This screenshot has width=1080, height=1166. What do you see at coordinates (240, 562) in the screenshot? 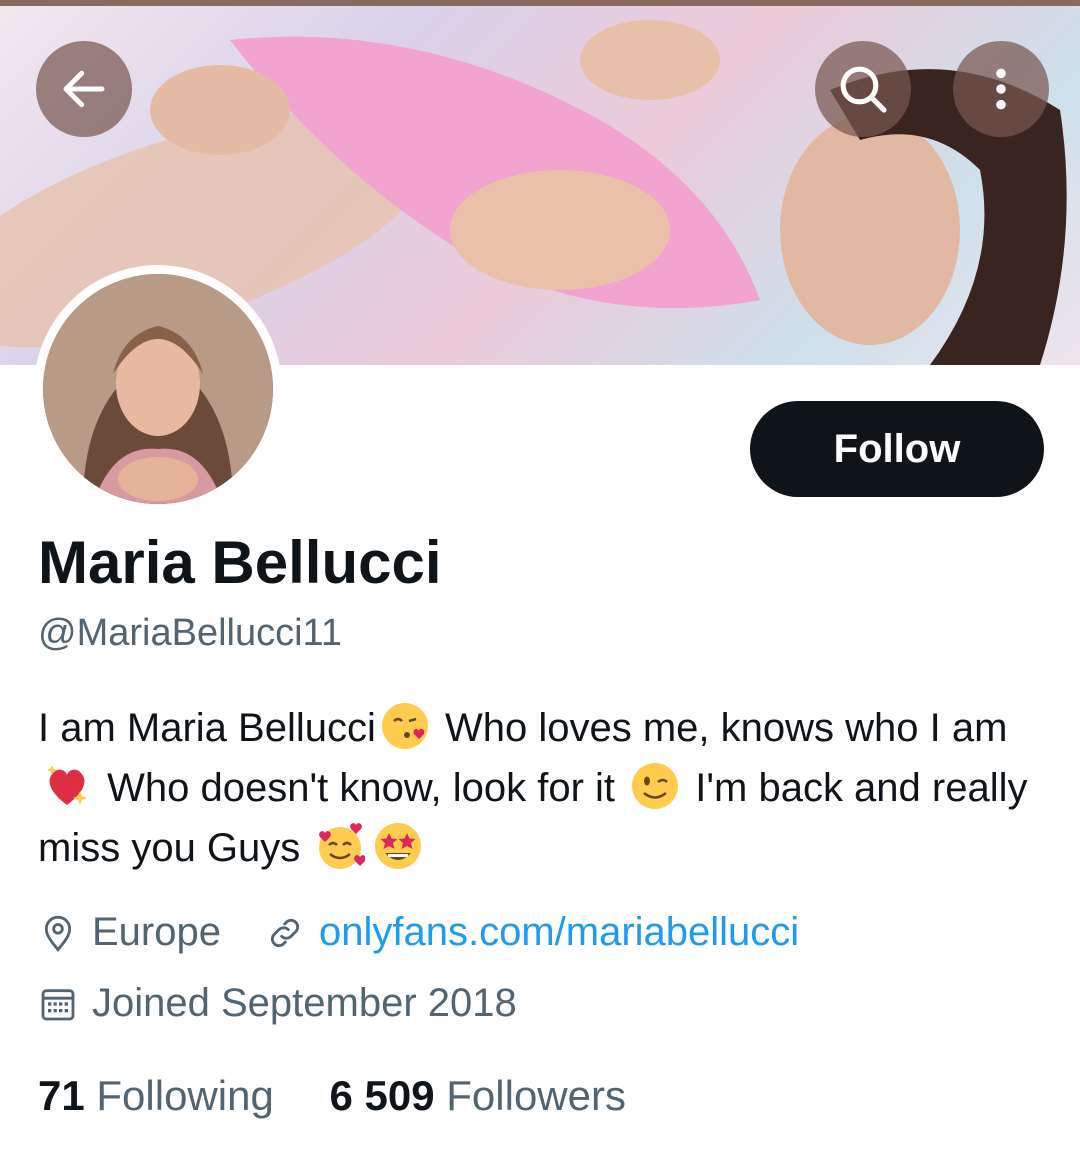
I see `profile-name: Maria Bellucci` at bounding box center [240, 562].